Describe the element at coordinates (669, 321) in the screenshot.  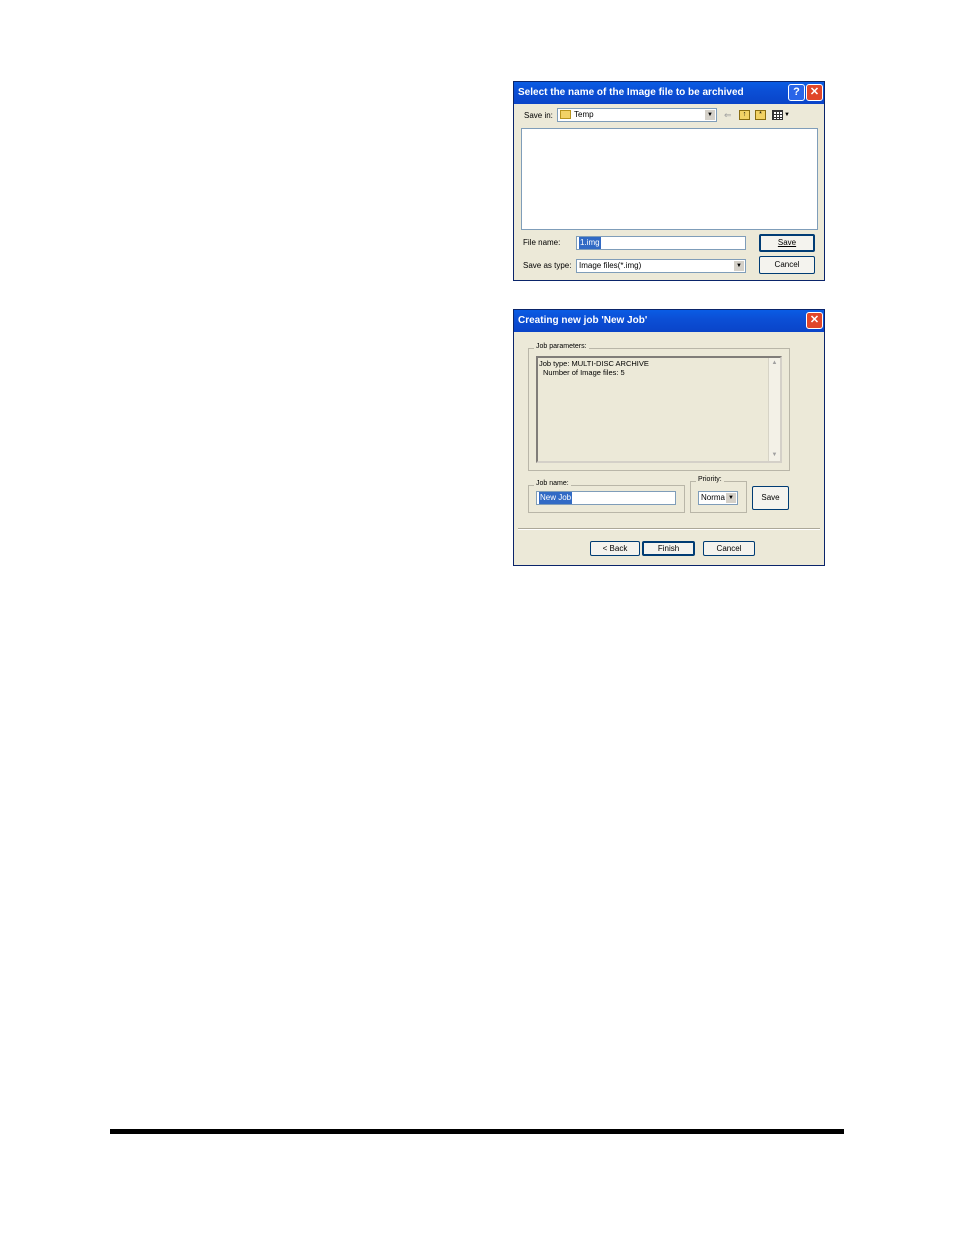
I see `job-dialog-titlebar: Creating new job 'New Job'` at that location.